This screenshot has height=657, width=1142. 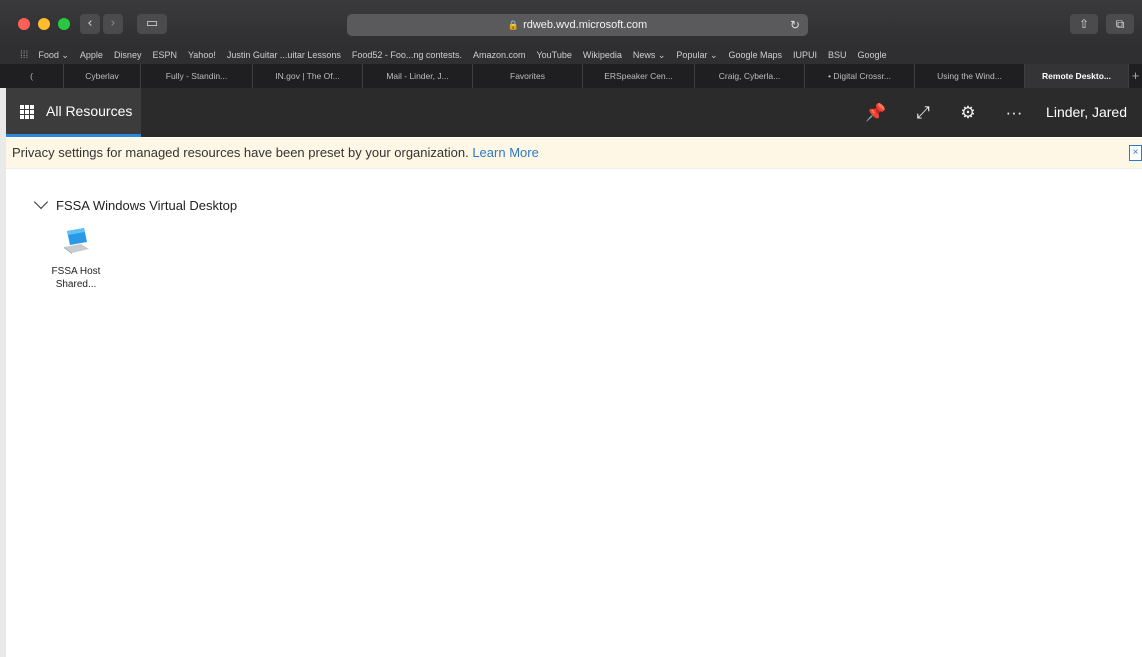 I want to click on sidebar-toggle-button: ▭, so click(x=152, y=24).